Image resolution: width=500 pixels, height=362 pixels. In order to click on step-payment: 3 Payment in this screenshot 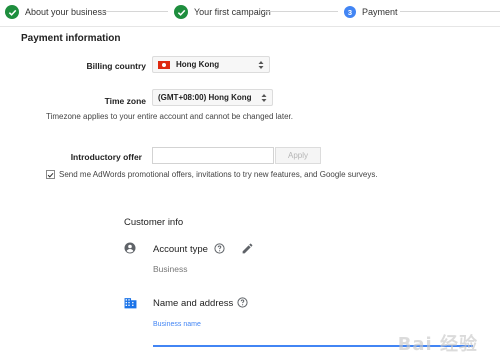, I will do `click(371, 12)`.